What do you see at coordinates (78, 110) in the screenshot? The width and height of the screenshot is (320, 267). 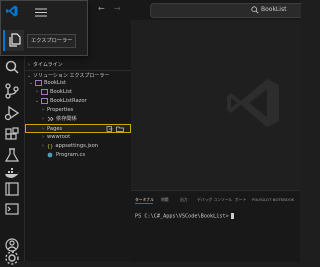 I see `tree-item-properties: › Properties` at bounding box center [78, 110].